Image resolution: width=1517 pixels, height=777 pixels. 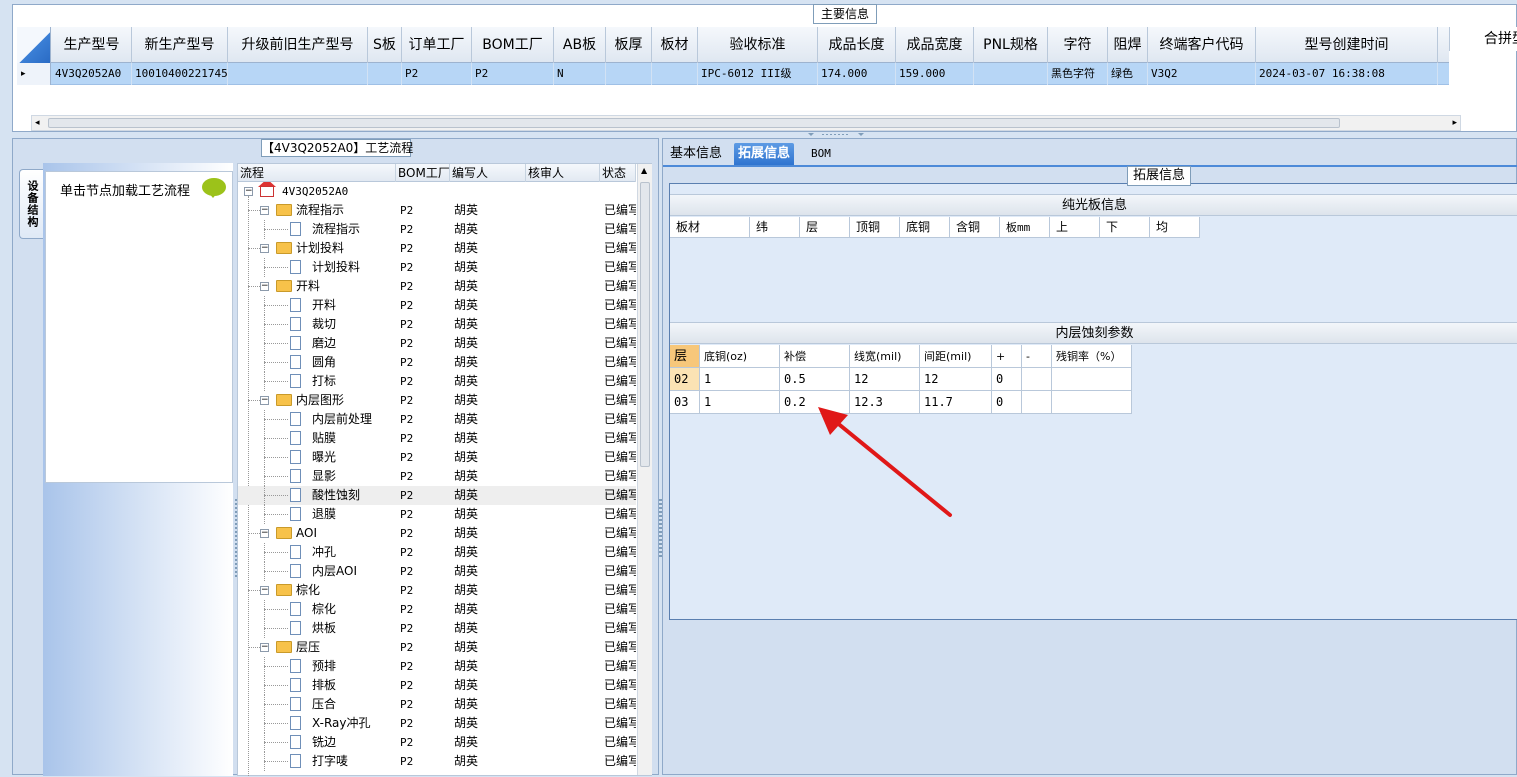 I want to click on column-header: 补偿, so click(x=815, y=356).